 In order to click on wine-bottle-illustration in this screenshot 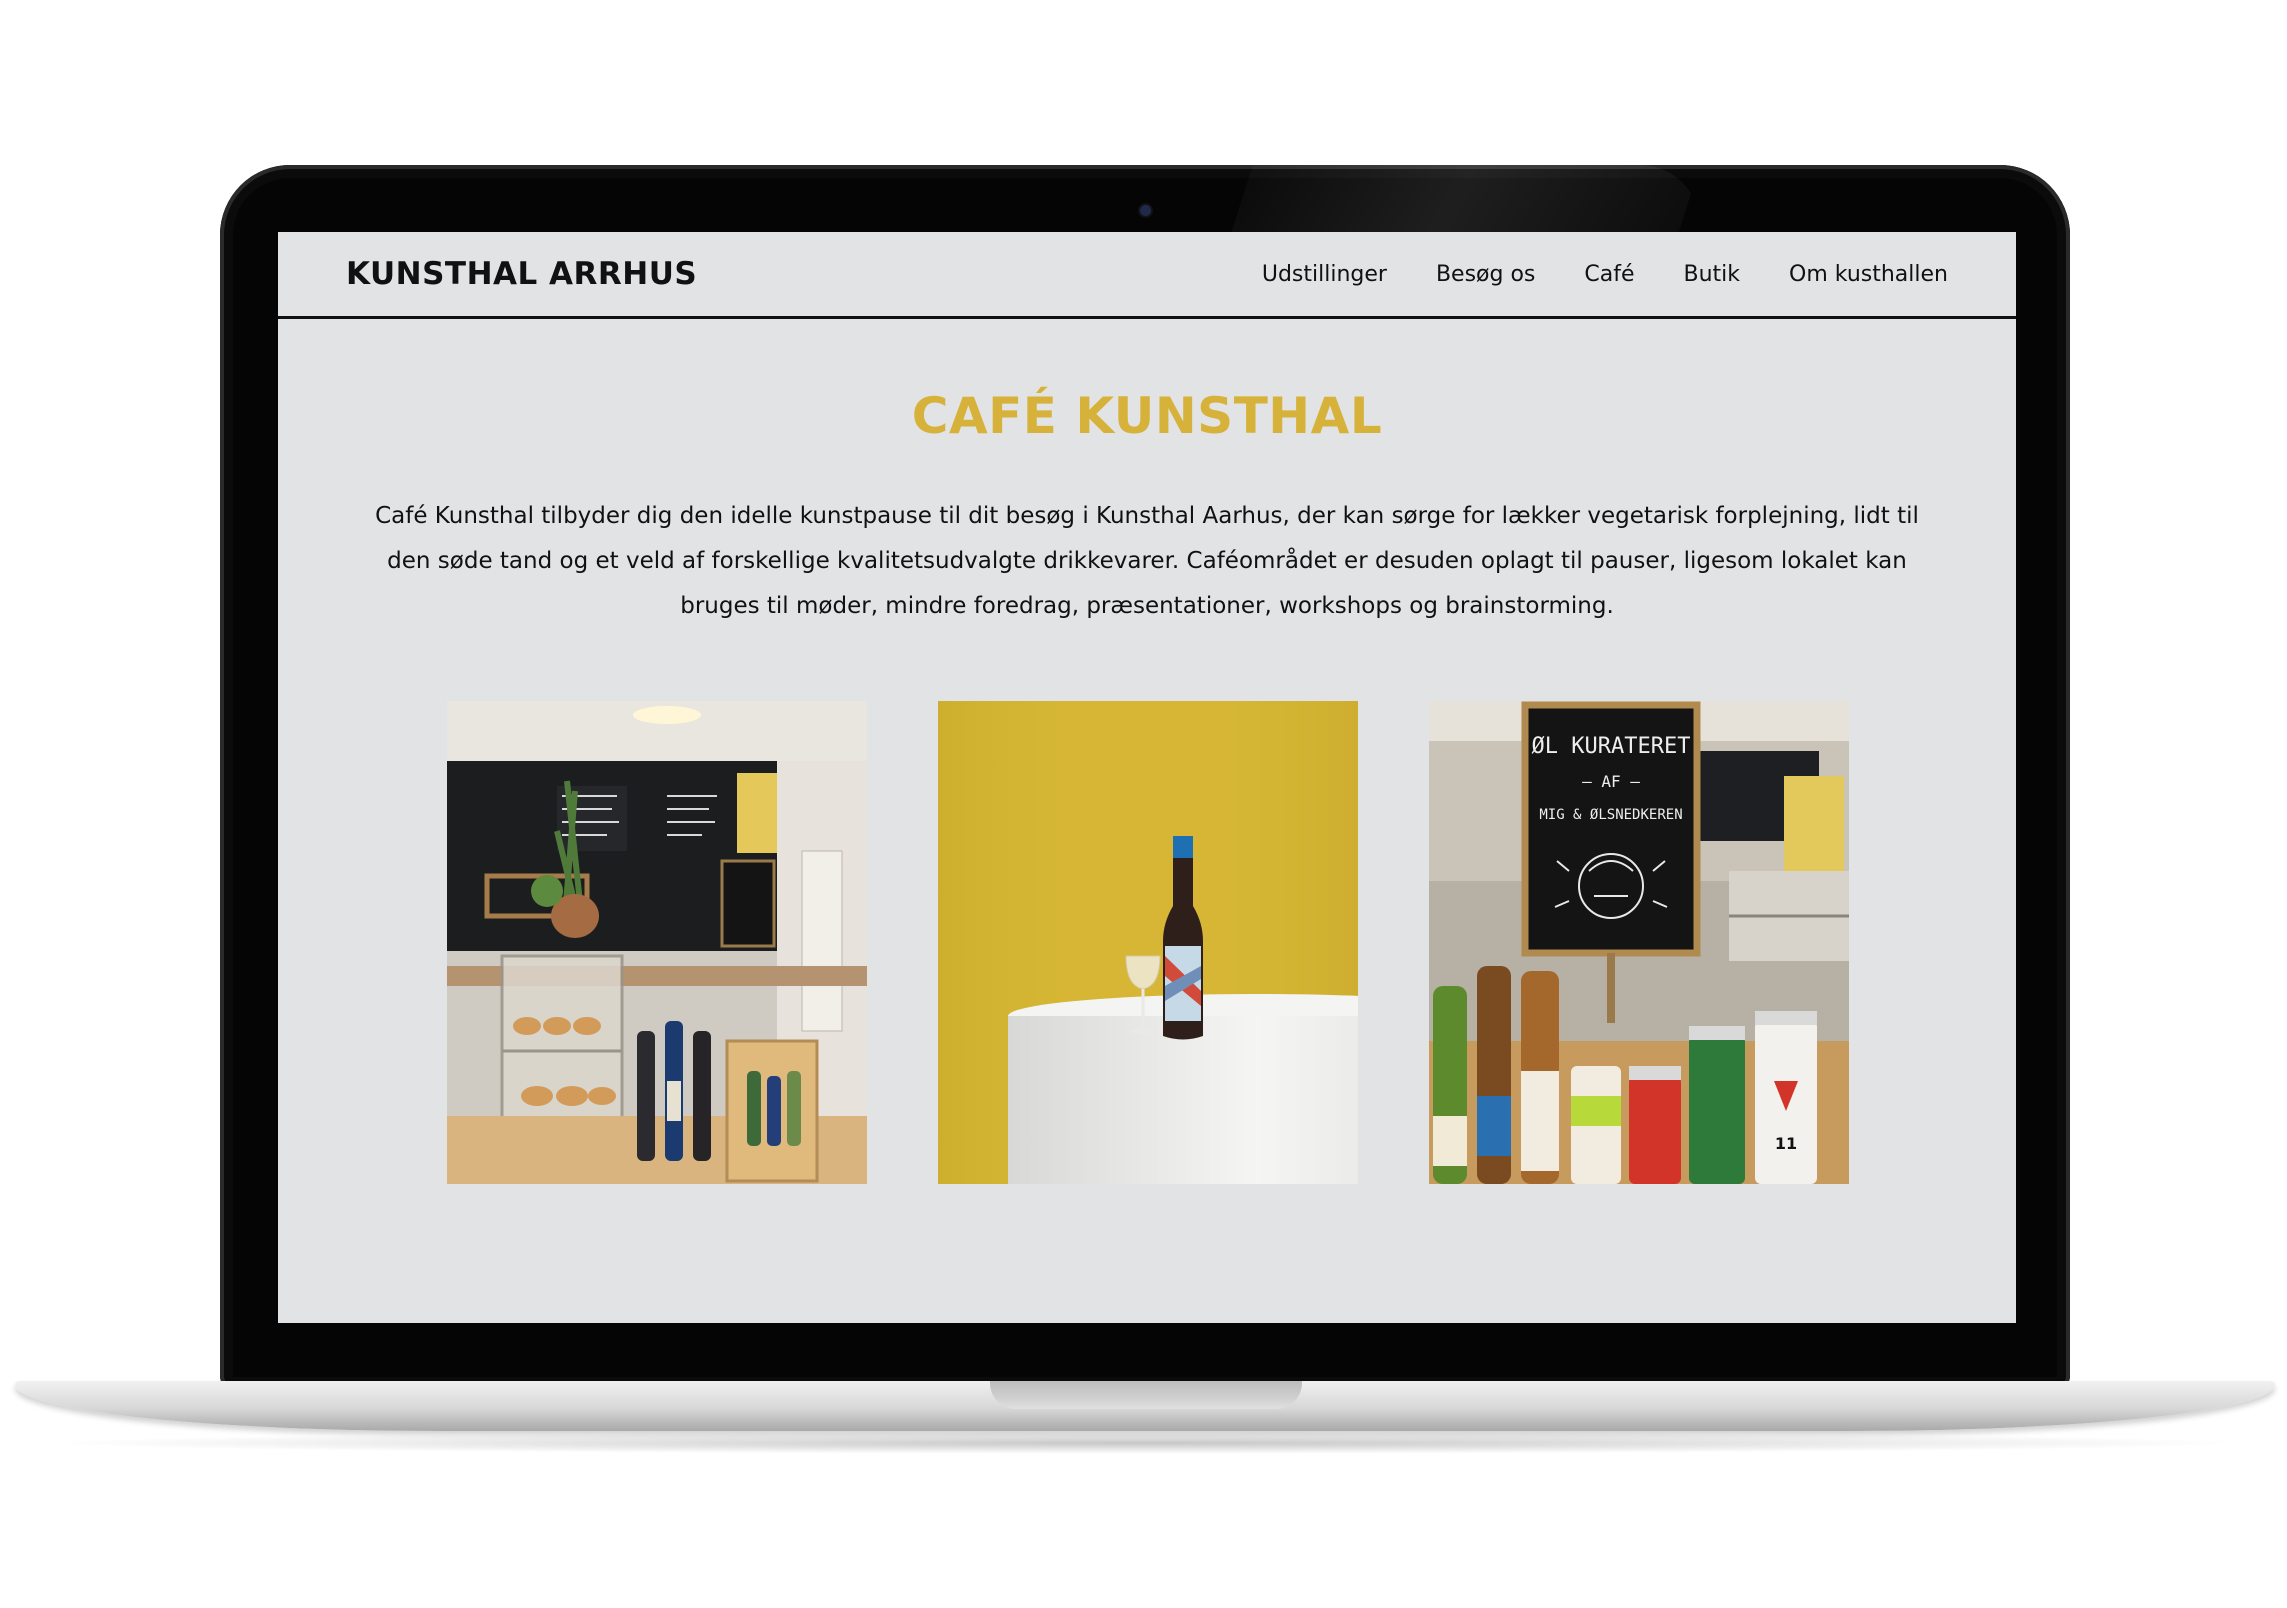, I will do `click(1148, 942)`.